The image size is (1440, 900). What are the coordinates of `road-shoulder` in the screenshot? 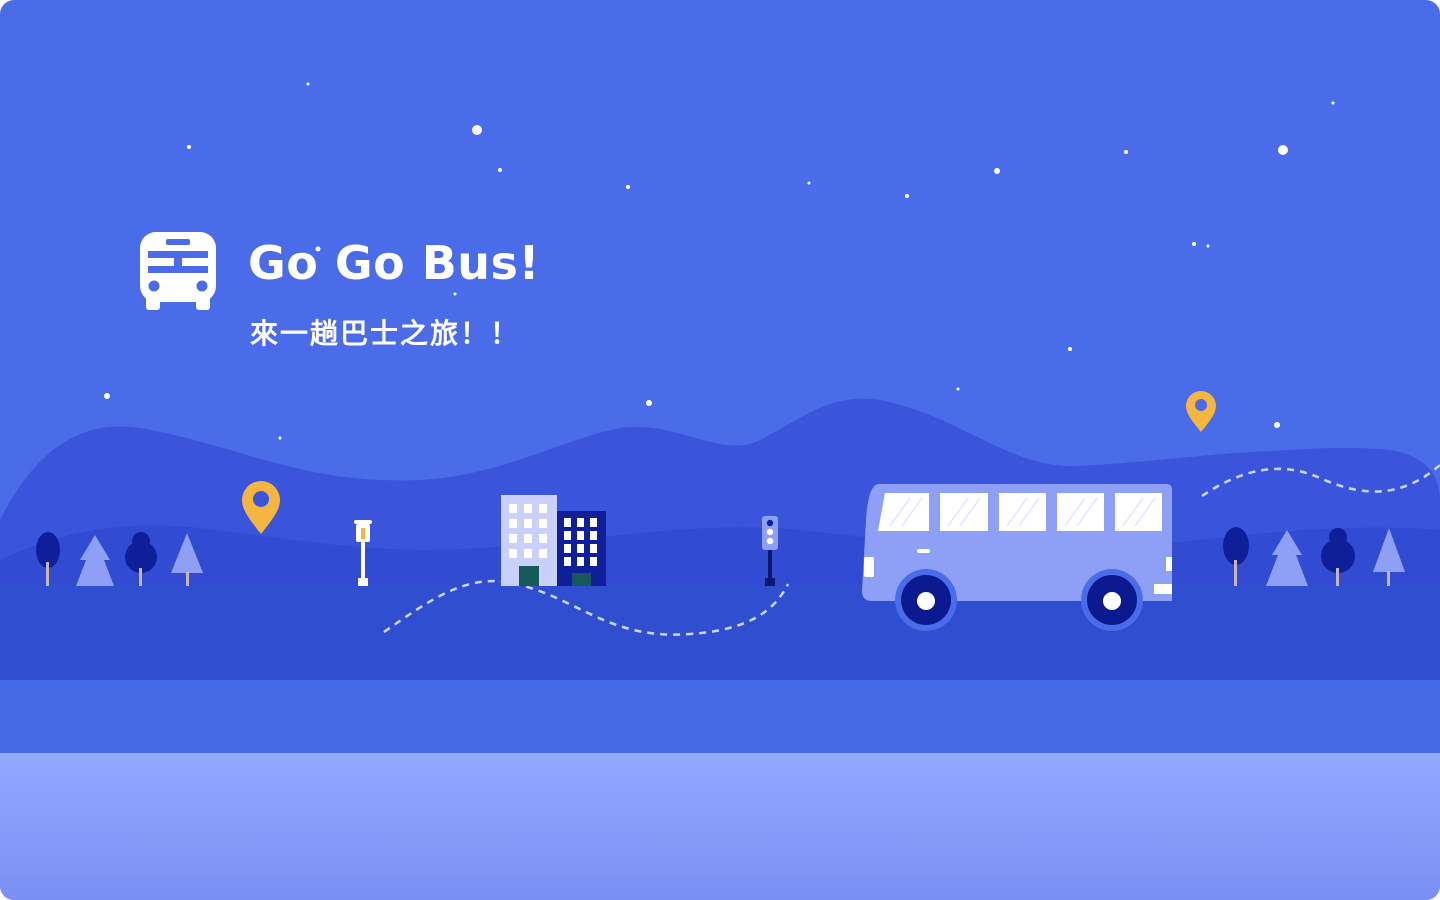 It's located at (720, 717).